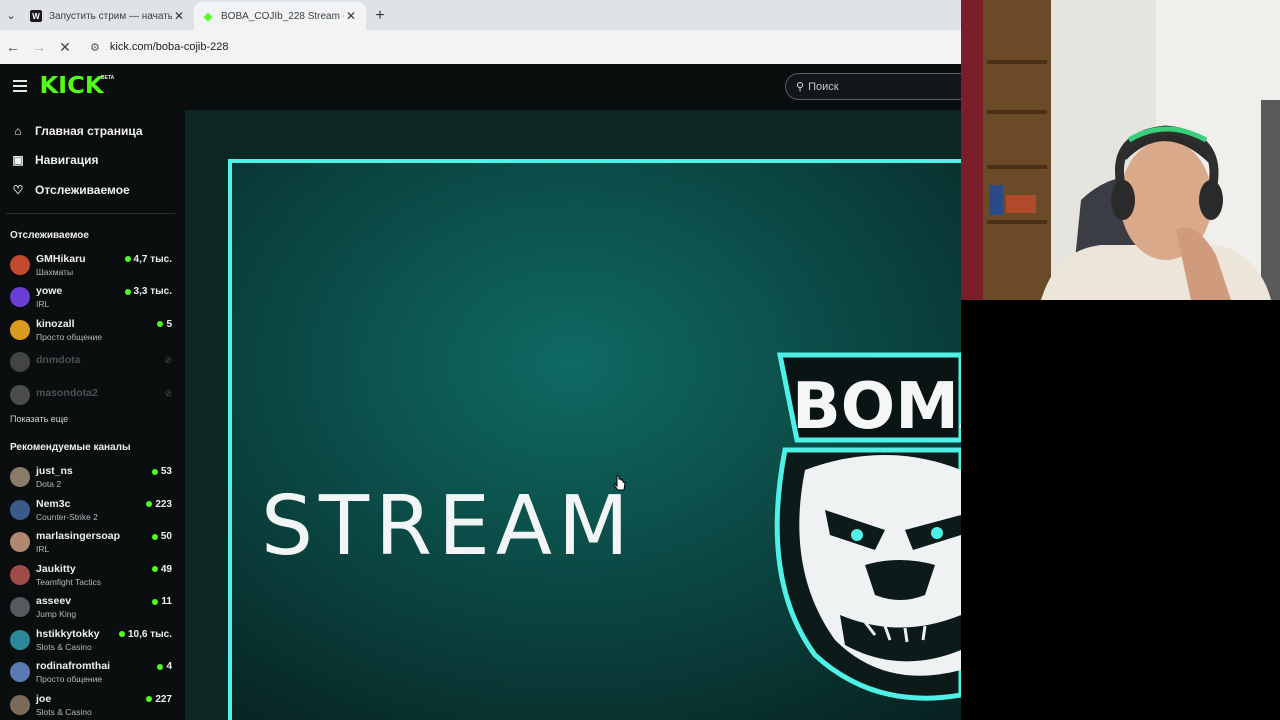 The image size is (1280, 720). Describe the element at coordinates (95, 47) in the screenshot. I see `site-info-icon: ⚙` at that location.